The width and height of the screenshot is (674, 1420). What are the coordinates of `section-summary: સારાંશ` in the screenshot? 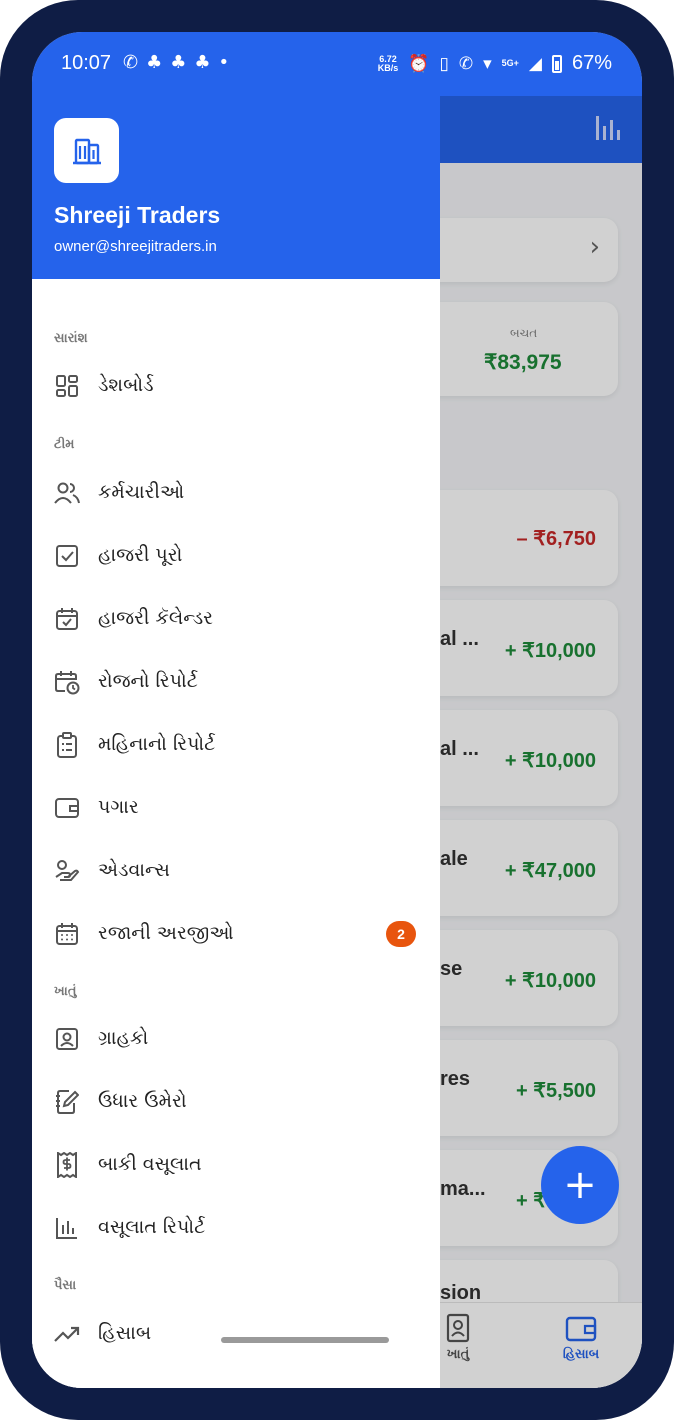 It's located at (71, 338).